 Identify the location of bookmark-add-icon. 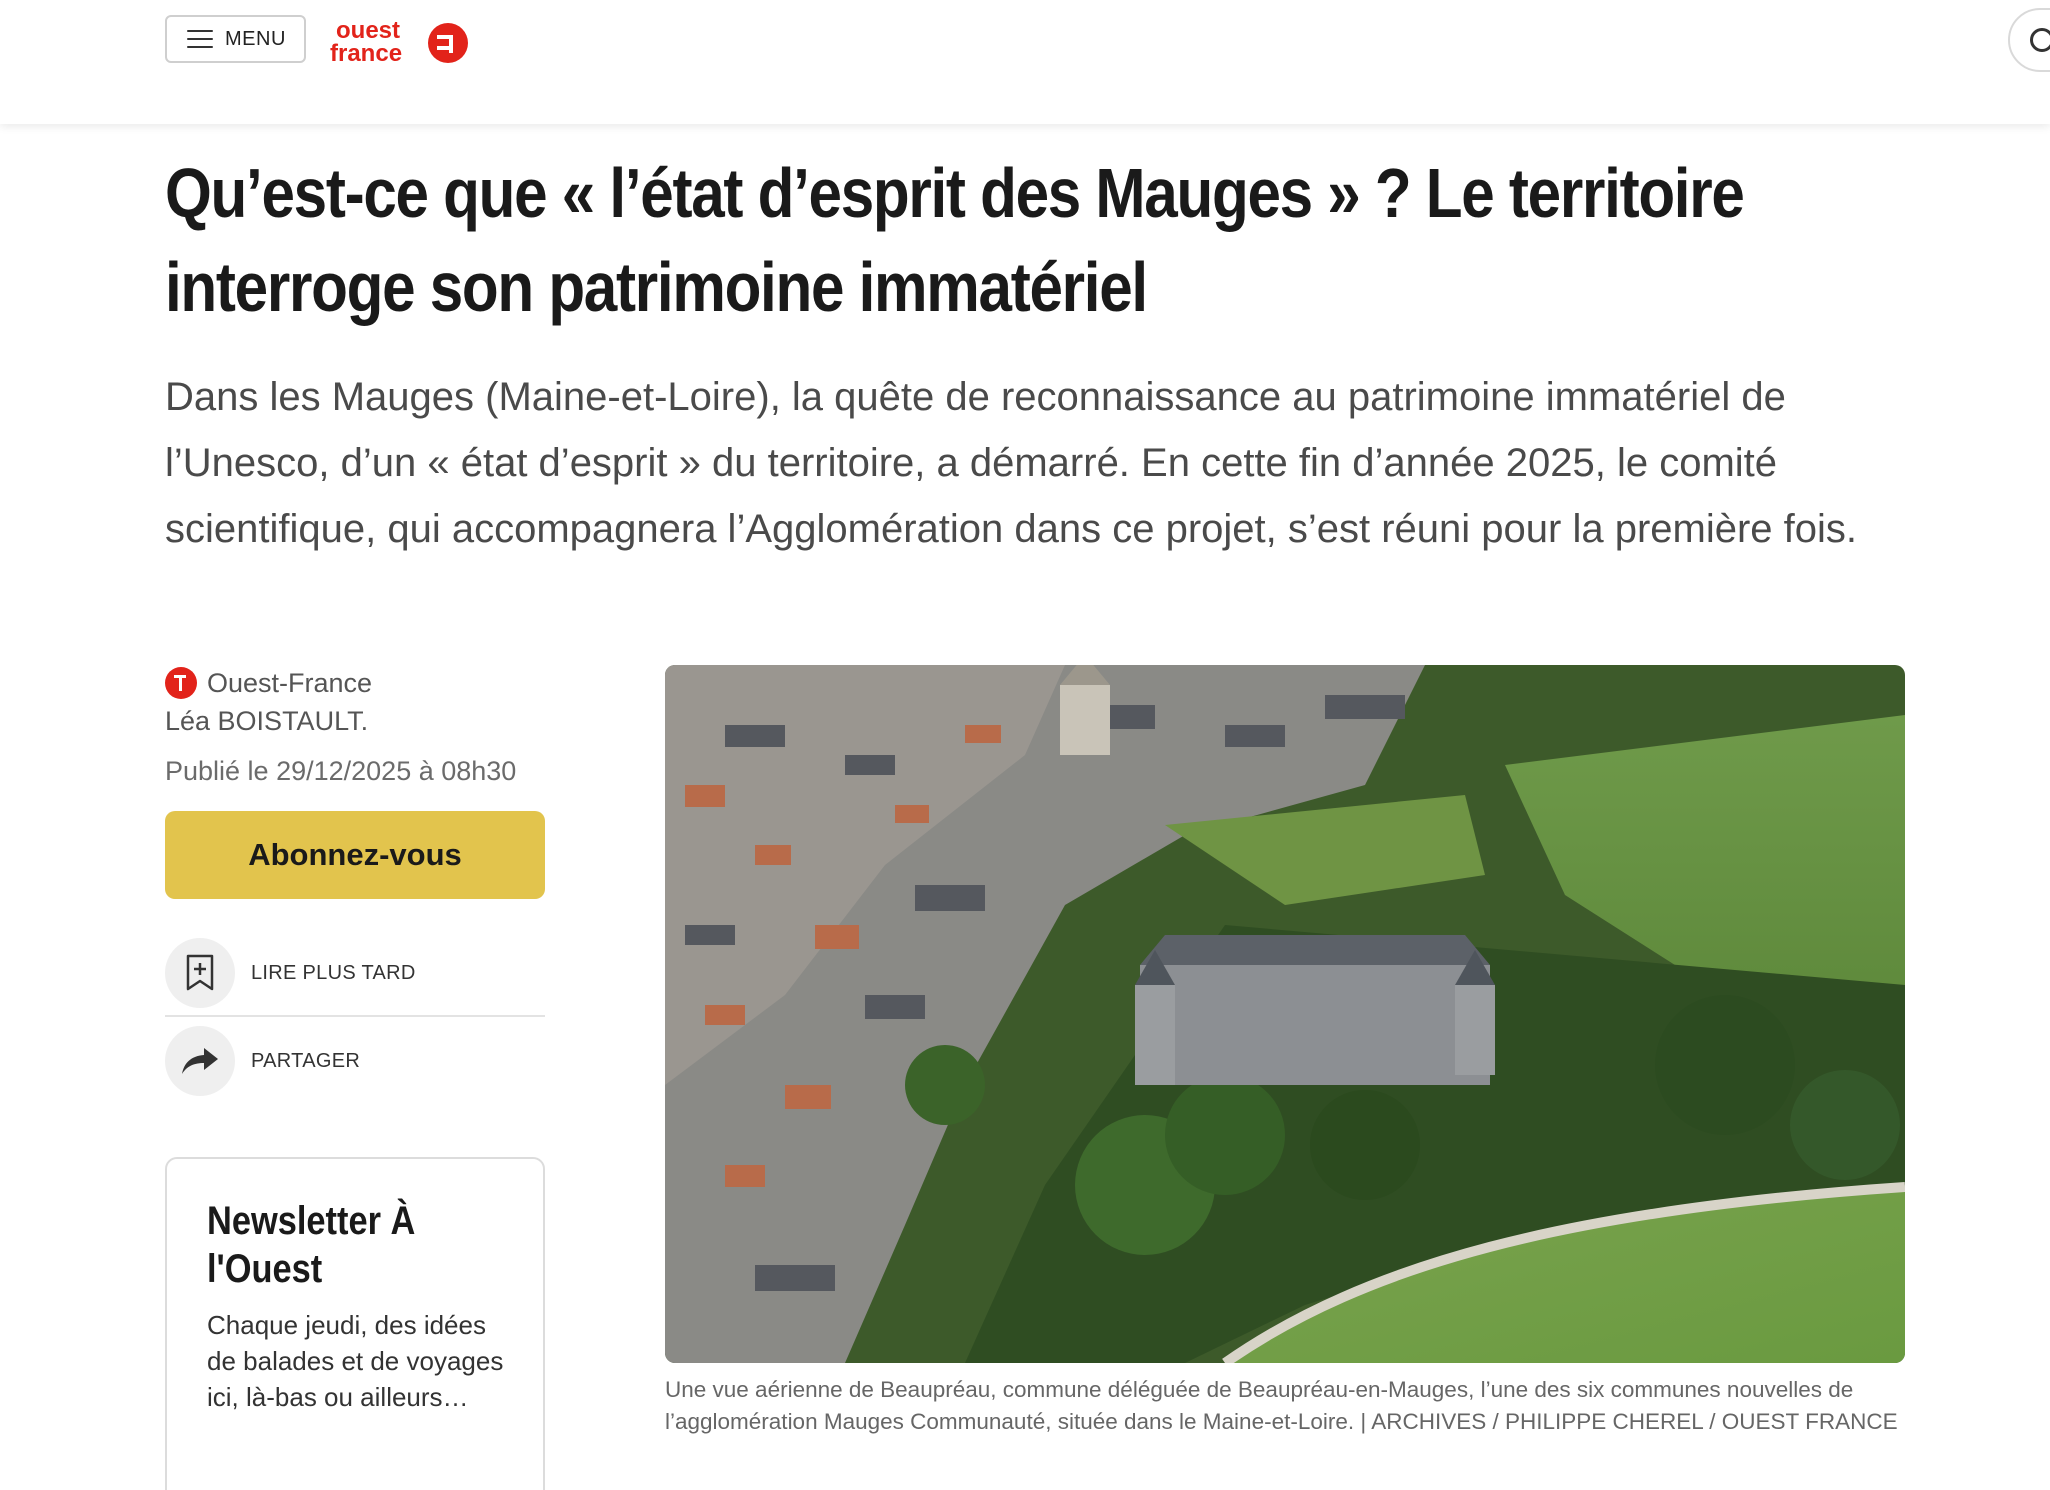
(200, 973).